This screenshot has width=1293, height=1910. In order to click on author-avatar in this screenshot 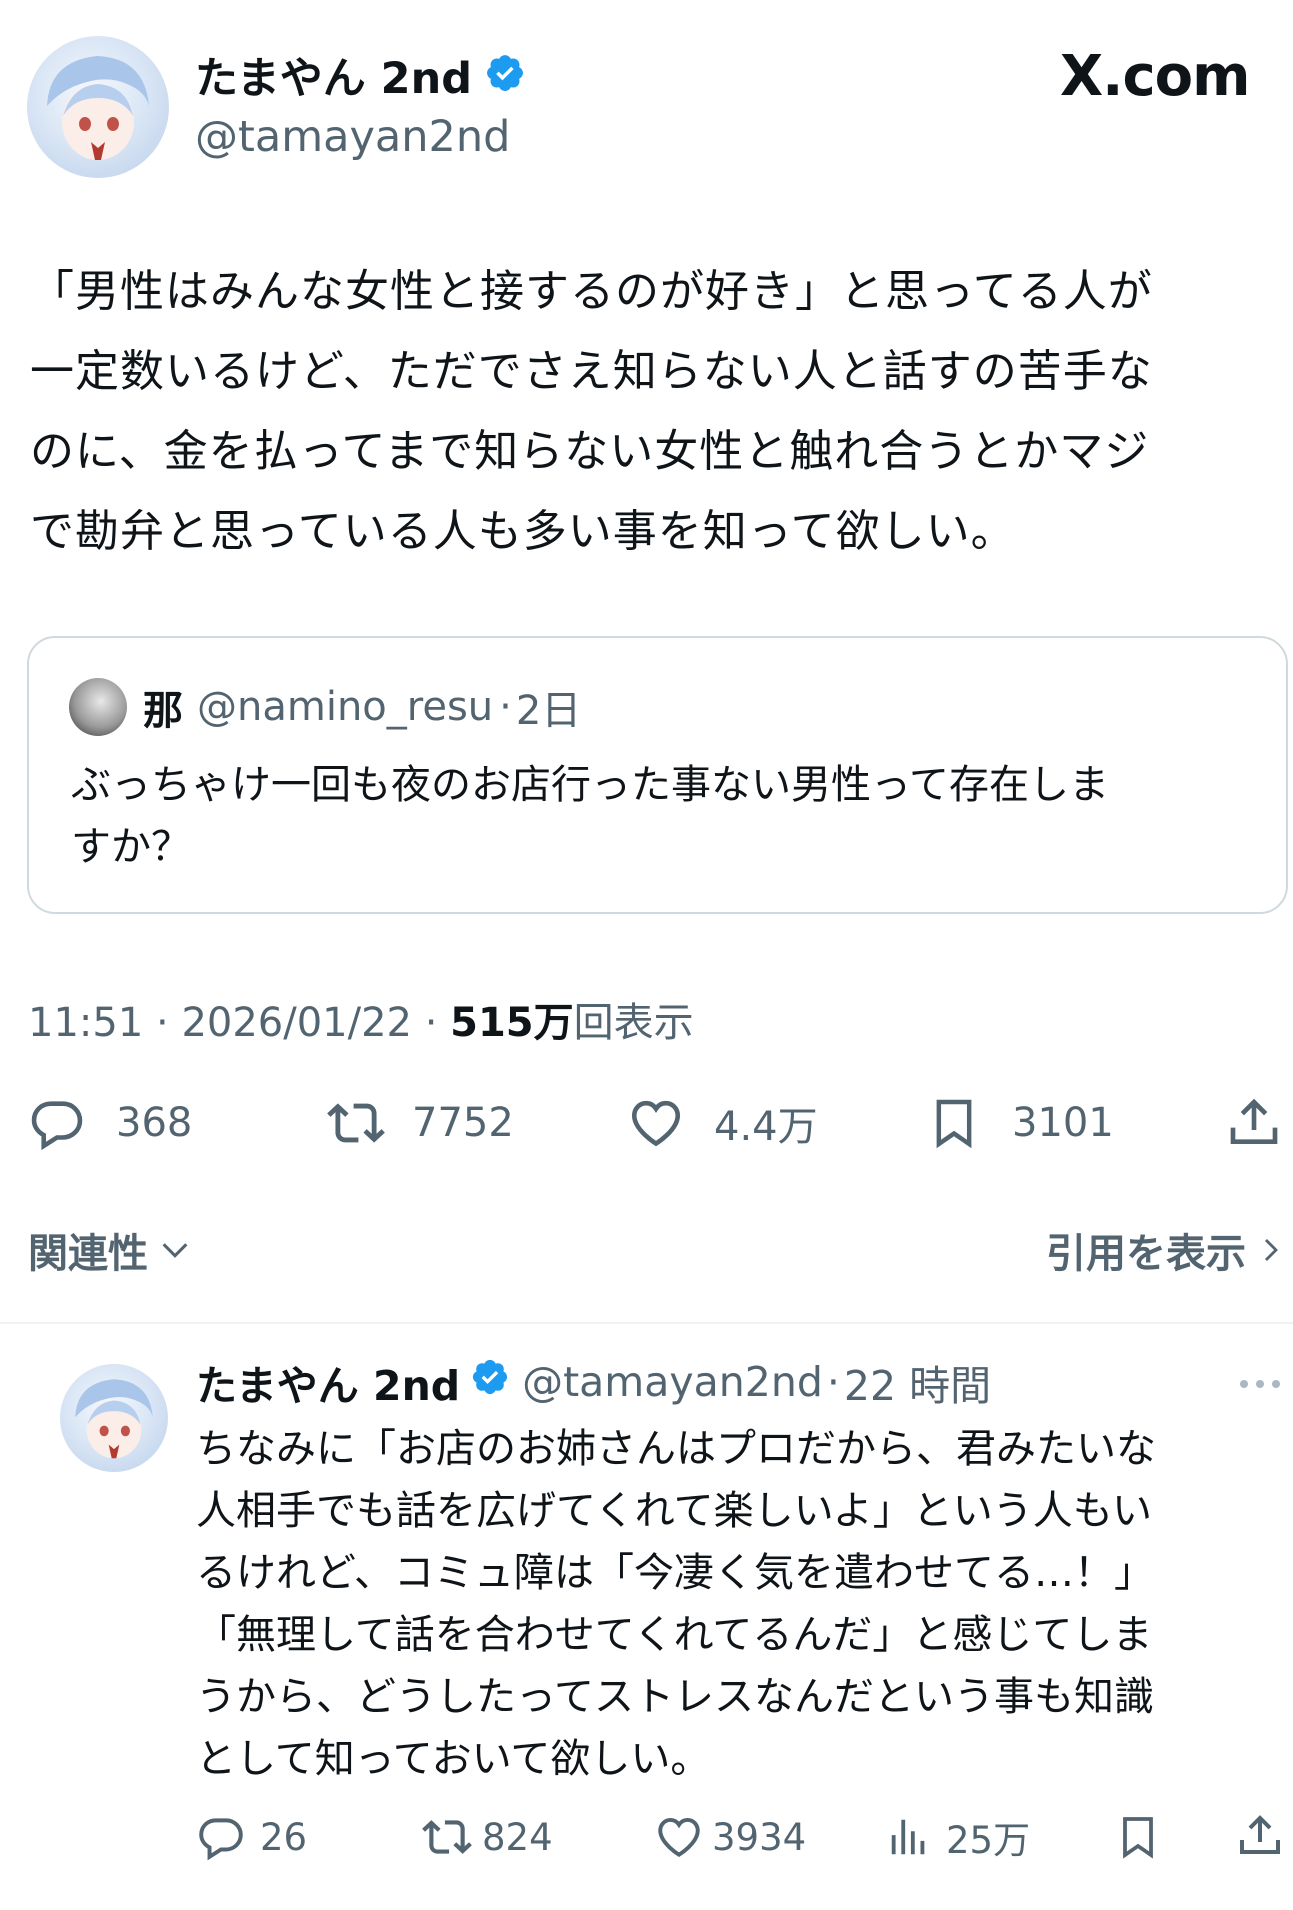, I will do `click(98, 107)`.